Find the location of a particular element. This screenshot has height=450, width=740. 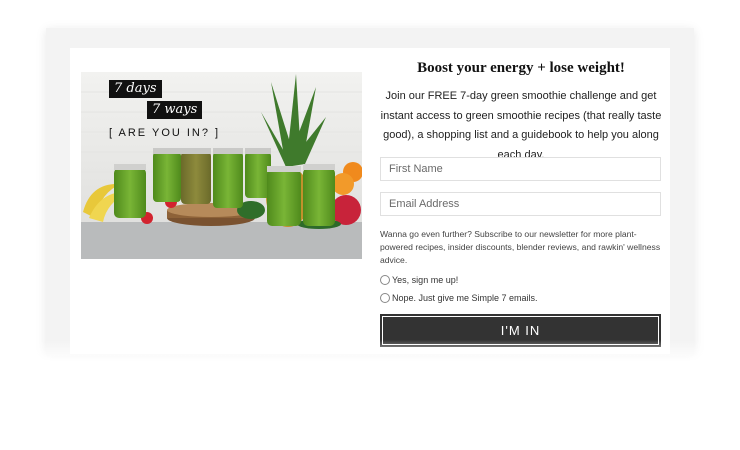

optin-title: Boost your energy + lose weight! is located at coordinates (521, 68).